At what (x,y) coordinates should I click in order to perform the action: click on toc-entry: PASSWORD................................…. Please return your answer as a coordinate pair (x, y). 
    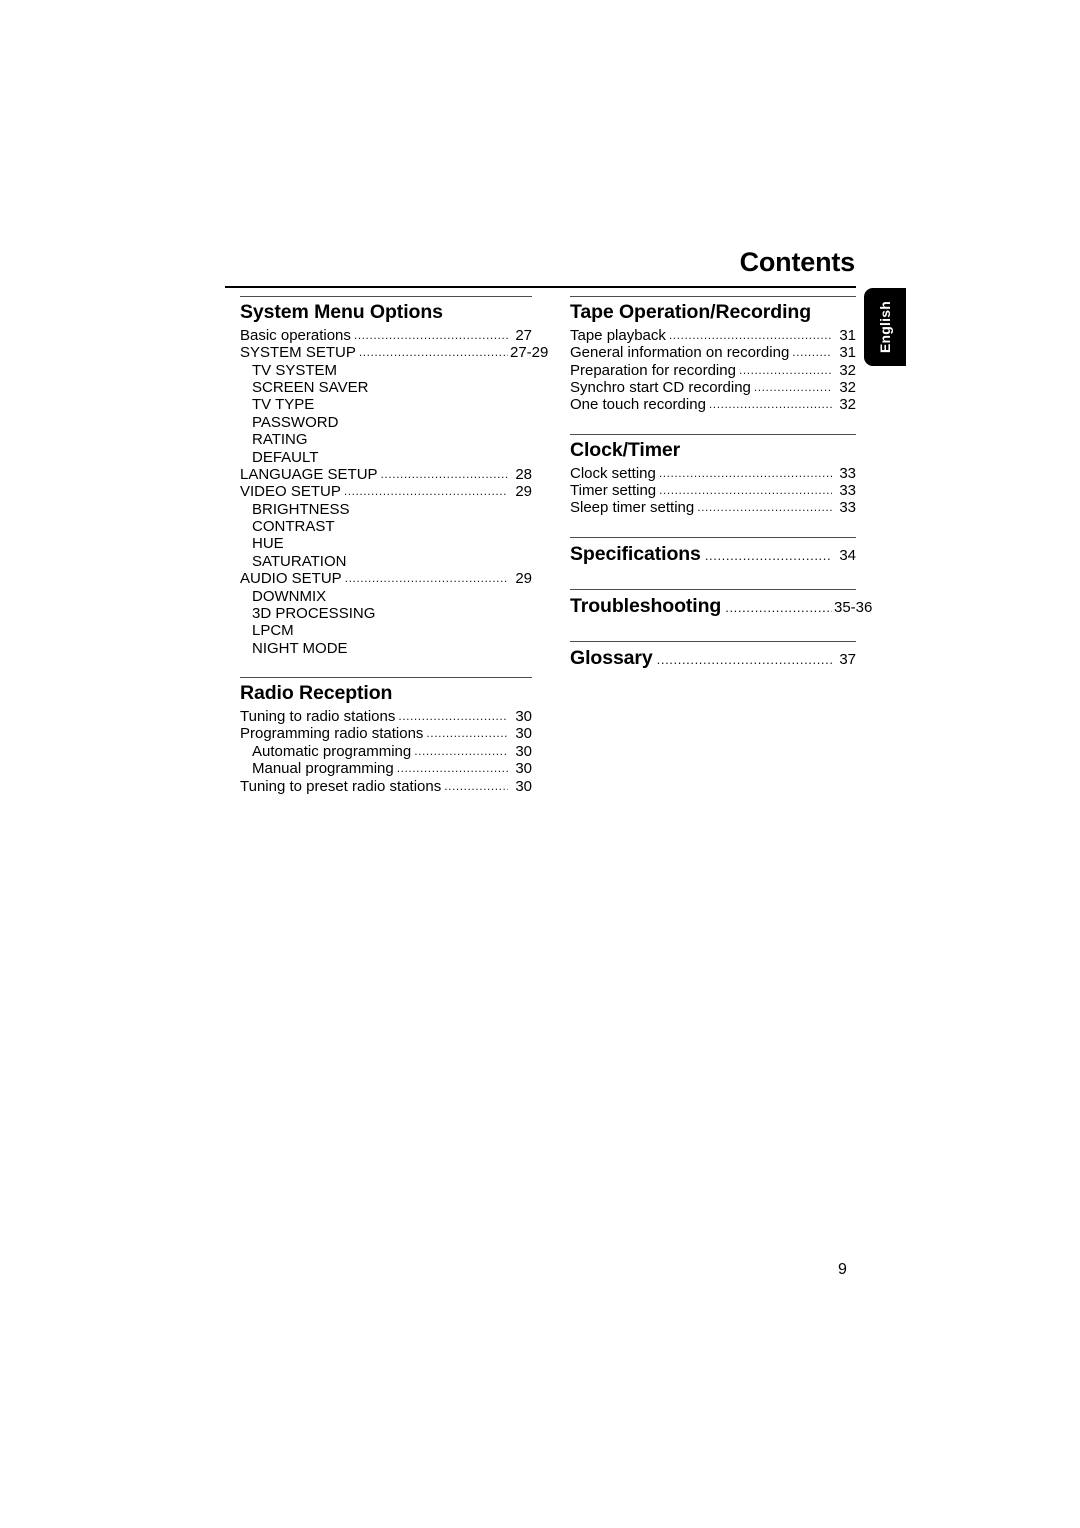
    Looking at the image, I should click on (386, 422).